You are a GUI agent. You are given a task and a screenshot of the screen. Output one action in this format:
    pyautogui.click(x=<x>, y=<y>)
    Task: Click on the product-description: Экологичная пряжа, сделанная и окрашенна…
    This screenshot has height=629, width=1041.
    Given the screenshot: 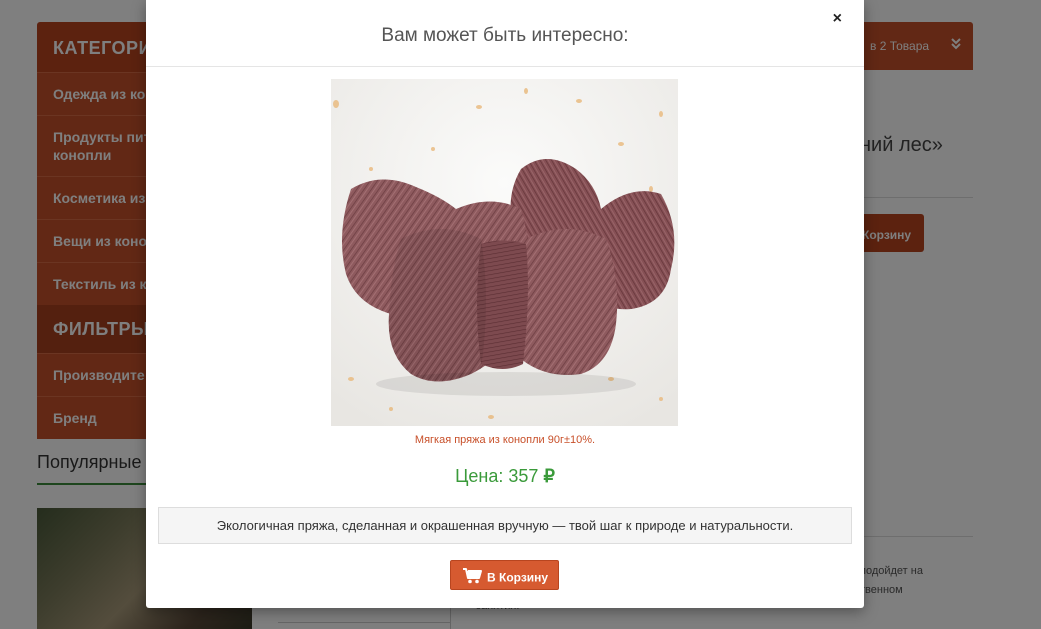 What is the action you would take?
    pyautogui.click(x=505, y=525)
    